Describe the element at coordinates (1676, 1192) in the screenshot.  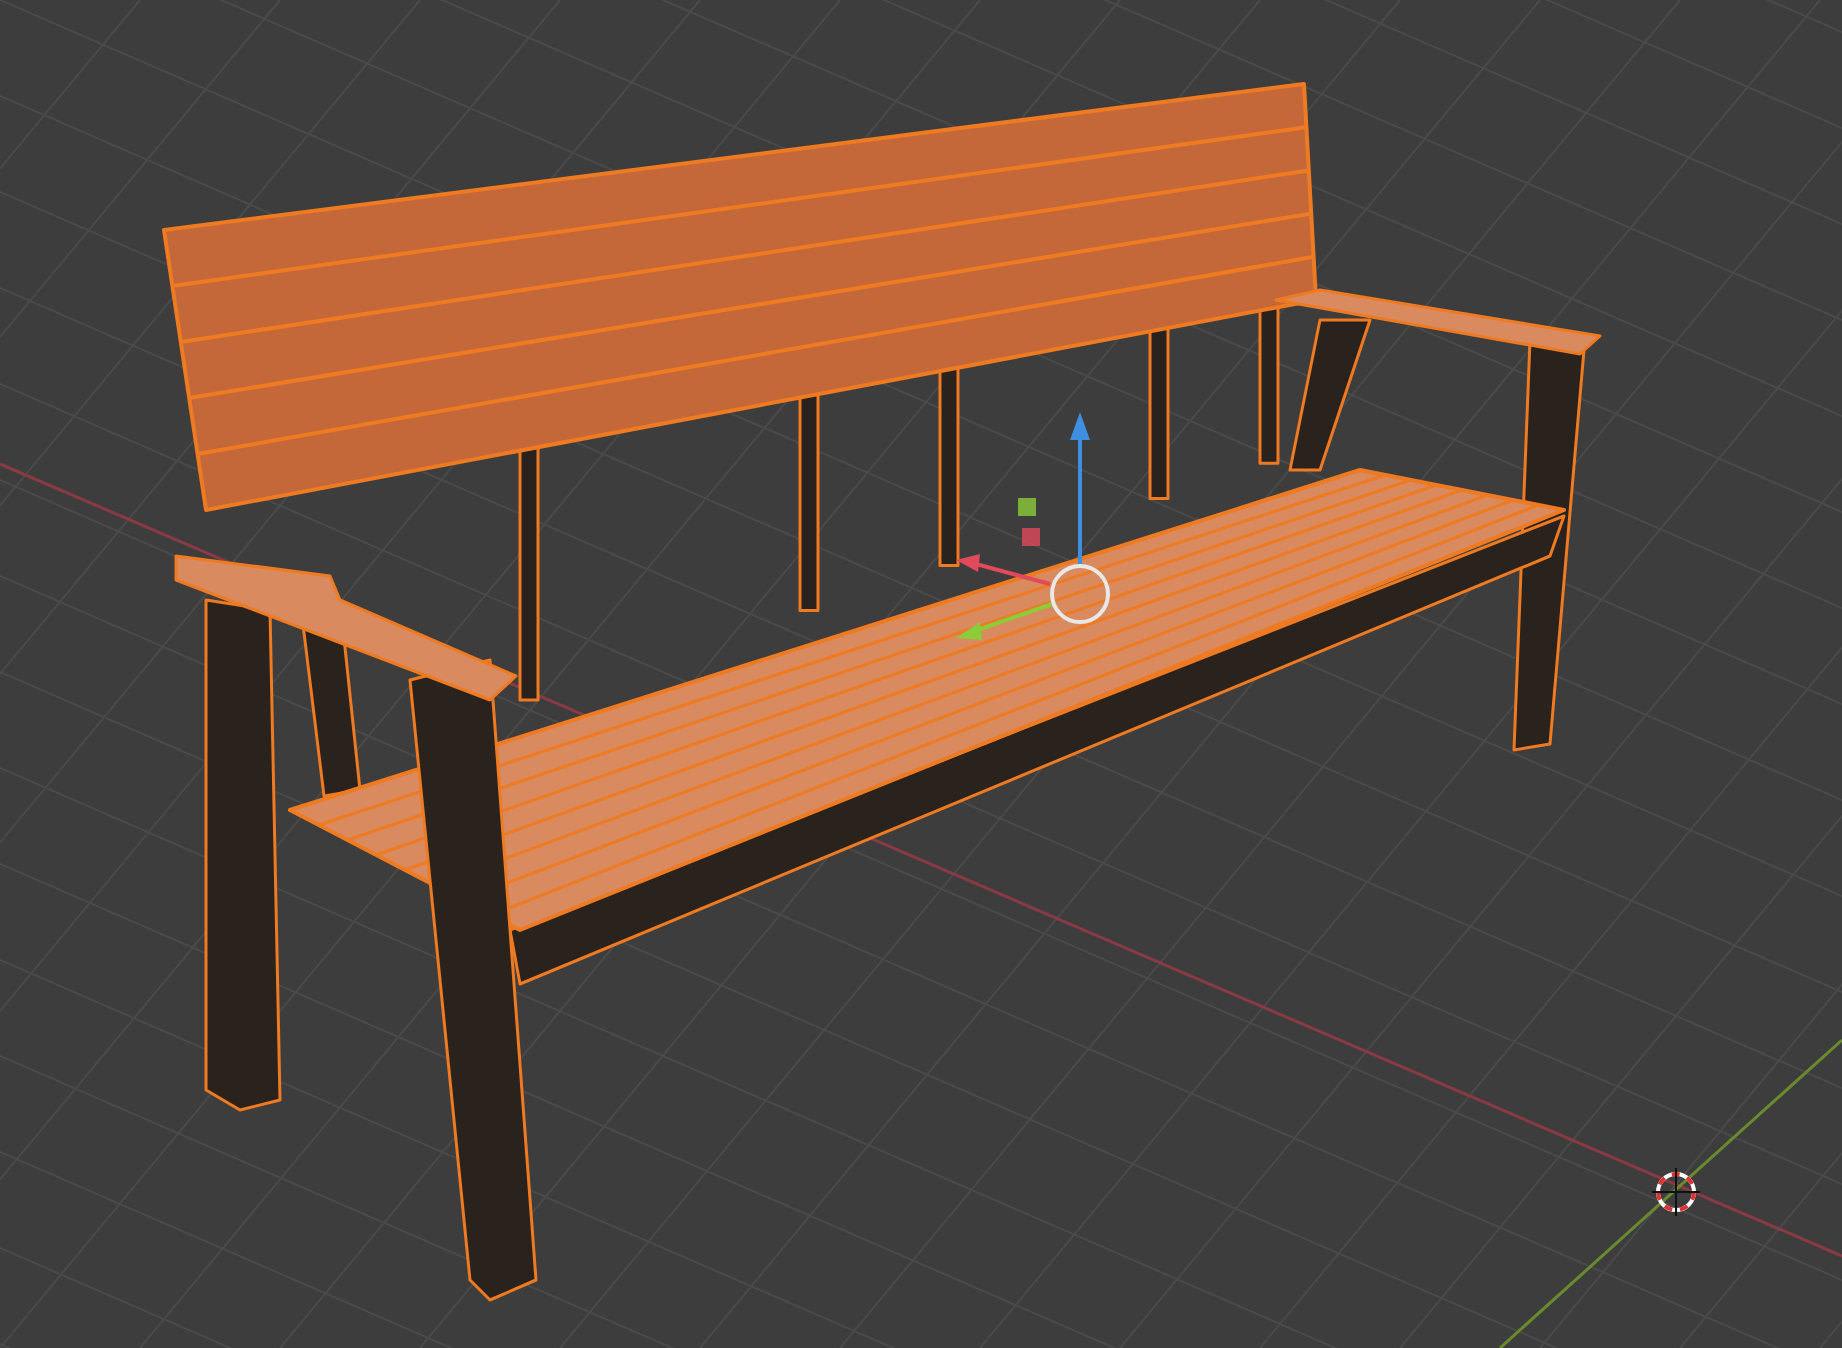
I see `crosshair-cursor-icon` at that location.